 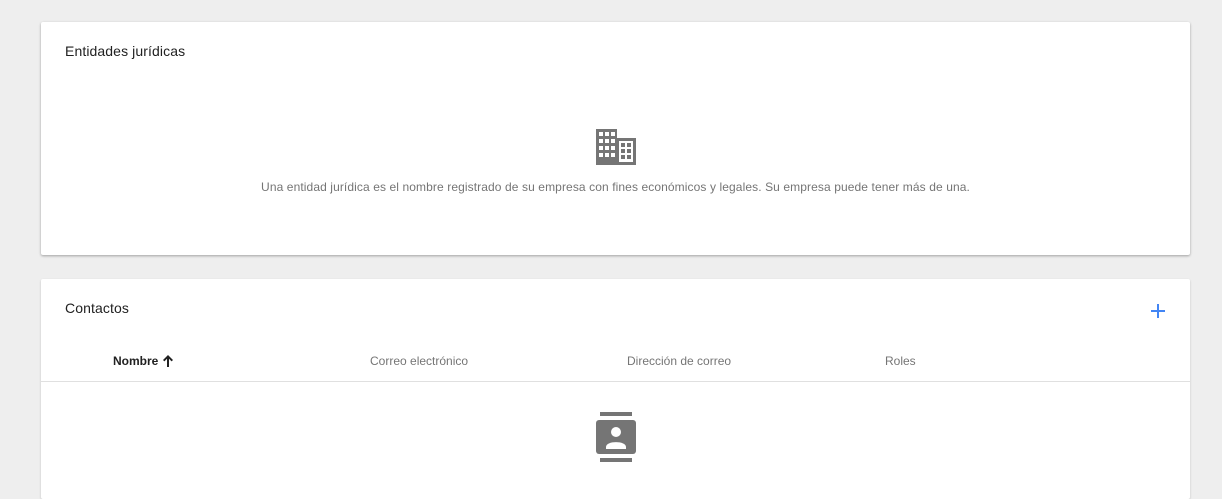 I want to click on column-header-address: Dirección de correo, so click(x=679, y=361).